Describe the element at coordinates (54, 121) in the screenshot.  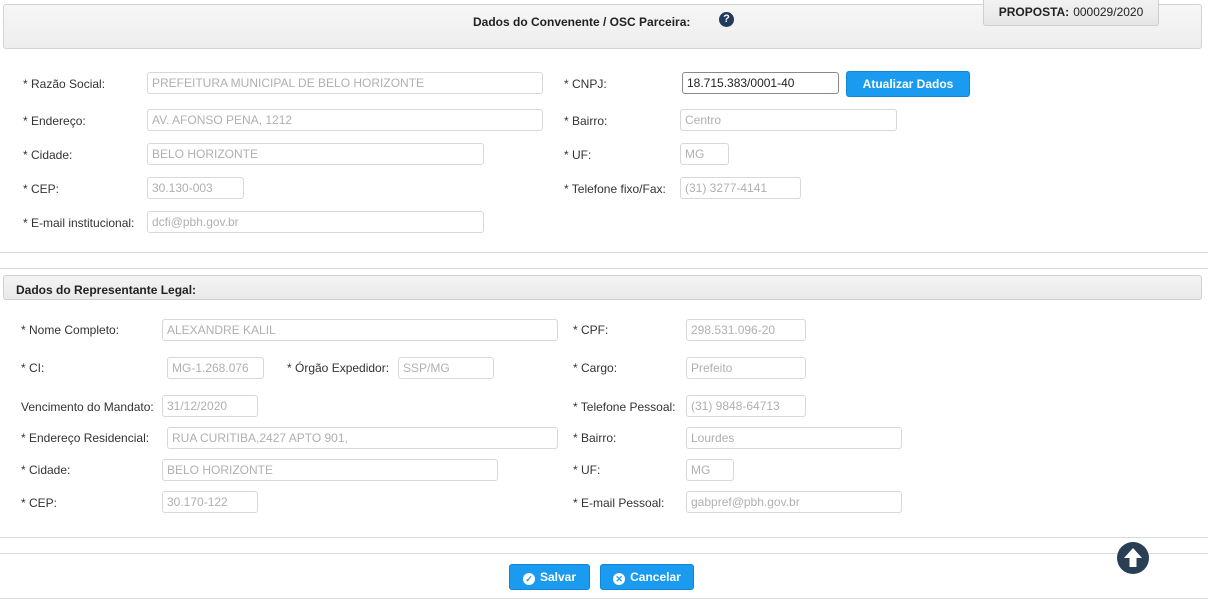
I see `endereco-label: * Endereço:` at that location.